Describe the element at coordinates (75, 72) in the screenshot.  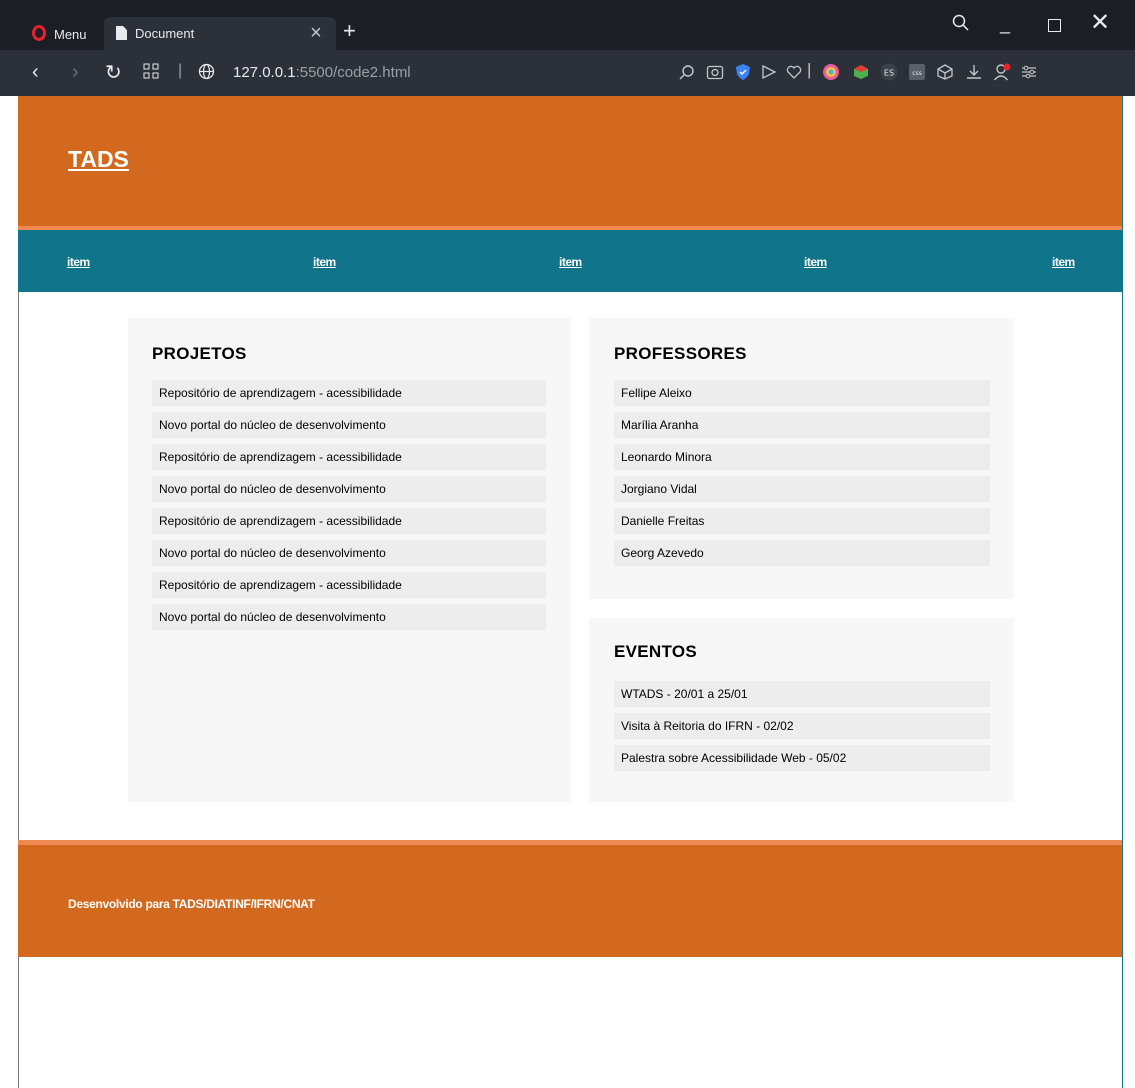
I see `forward-icon: ›` at that location.